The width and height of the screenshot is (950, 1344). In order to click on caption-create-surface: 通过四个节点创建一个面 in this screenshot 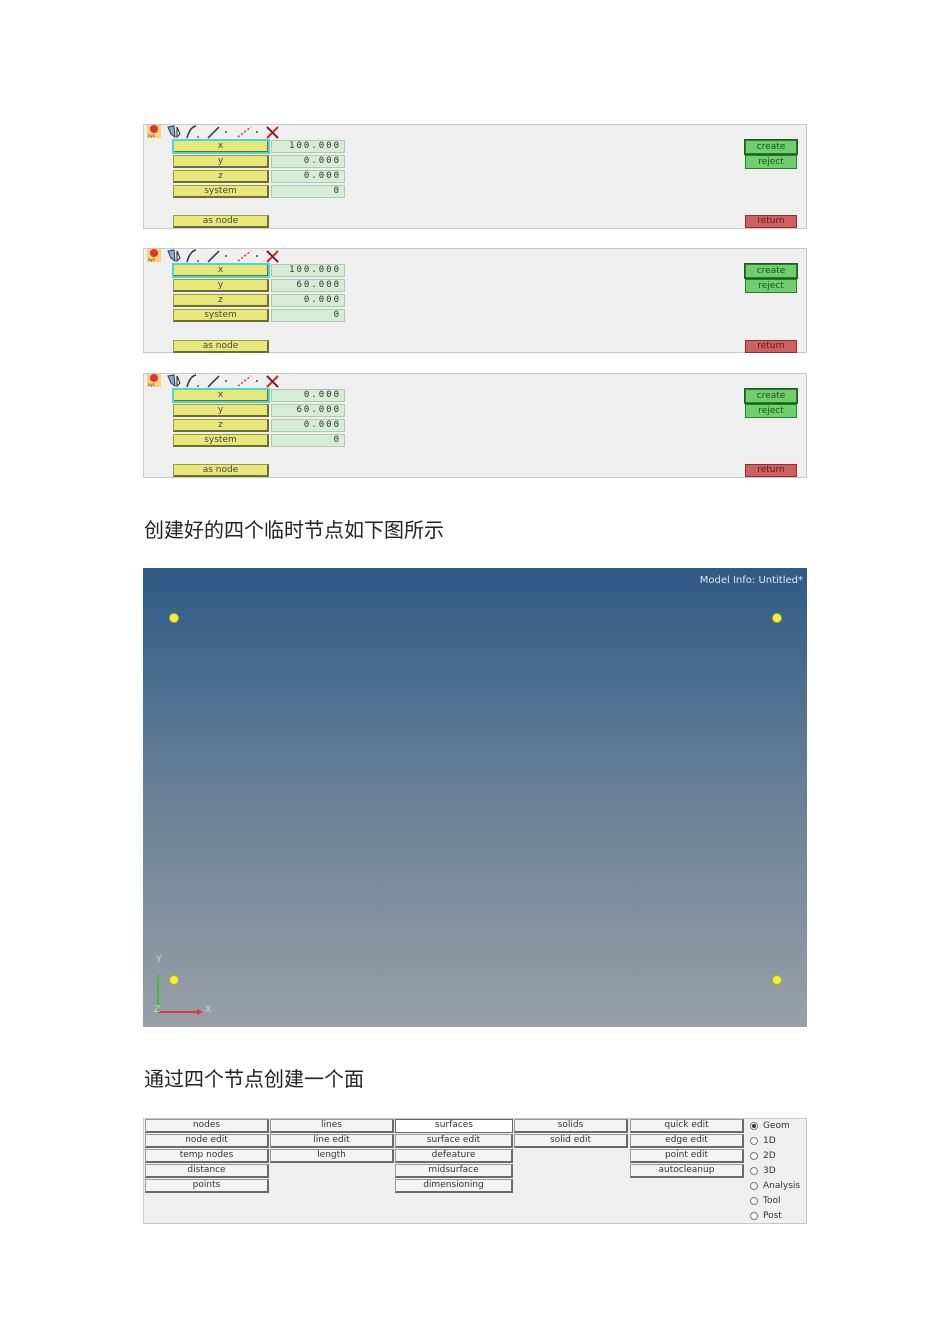, I will do `click(254, 1079)`.